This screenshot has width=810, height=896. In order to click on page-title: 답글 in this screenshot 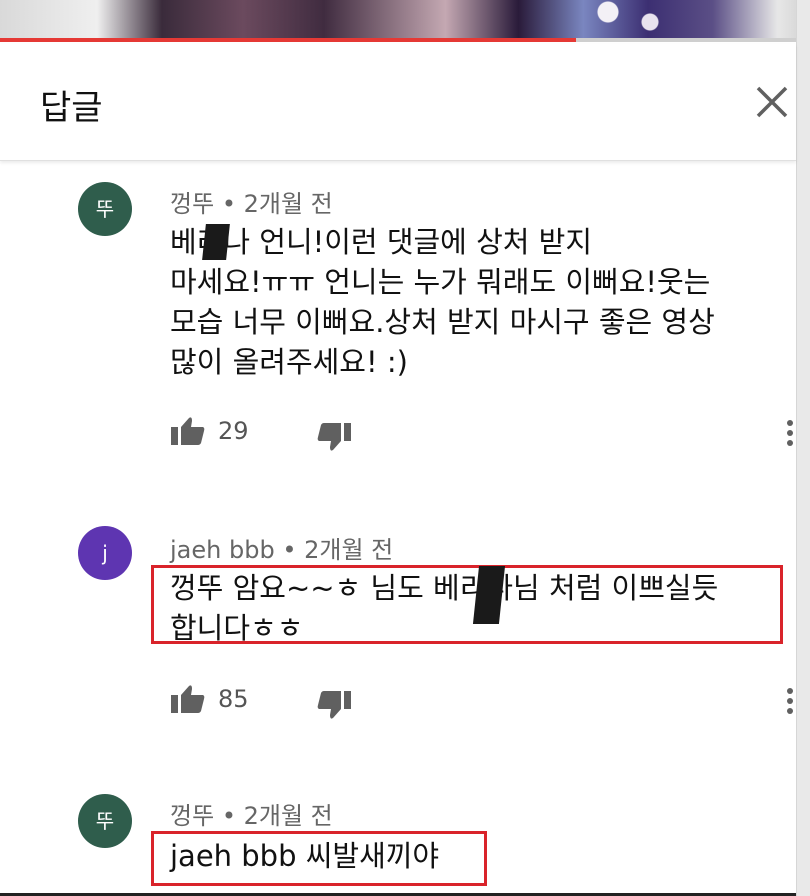, I will do `click(71, 108)`.